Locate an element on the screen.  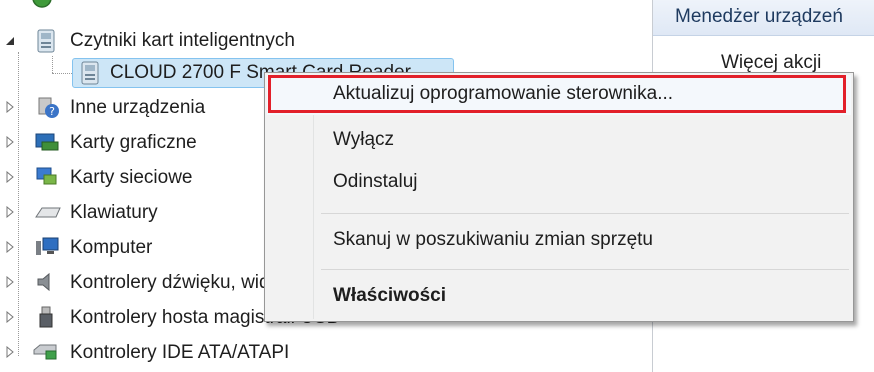
sound-icon is located at coordinates (46, 282).